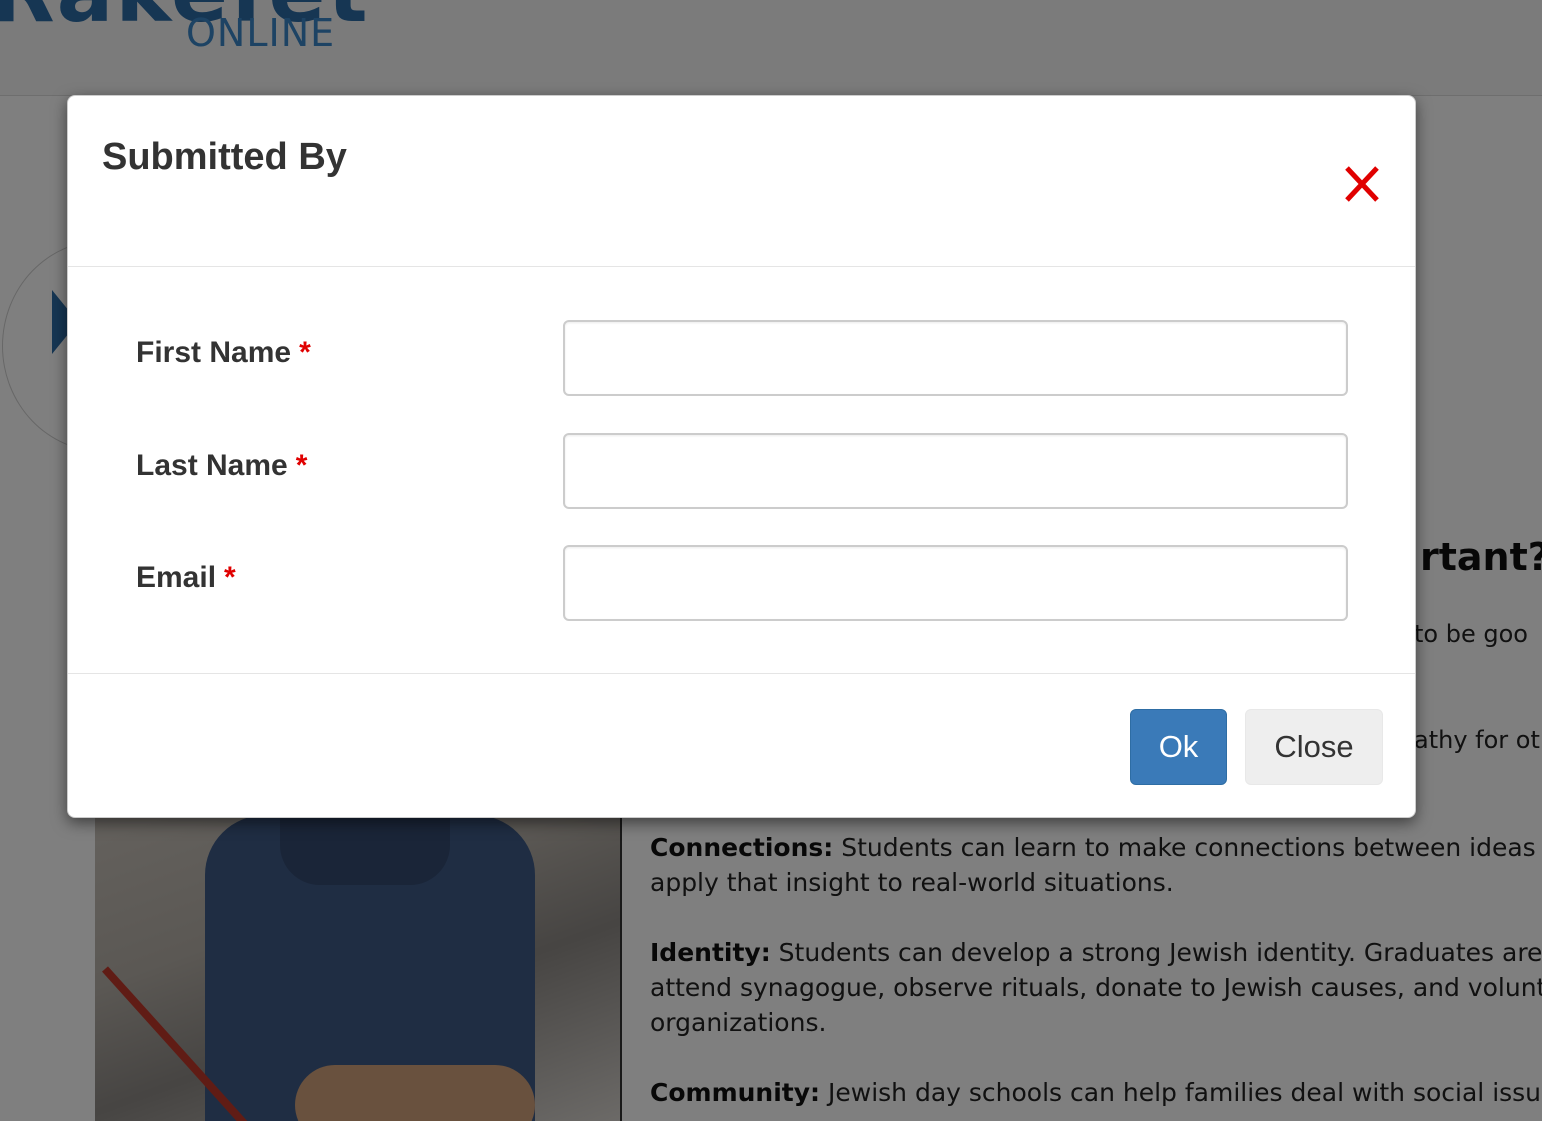  I want to click on last-name-label: Last Name *, so click(222, 465).